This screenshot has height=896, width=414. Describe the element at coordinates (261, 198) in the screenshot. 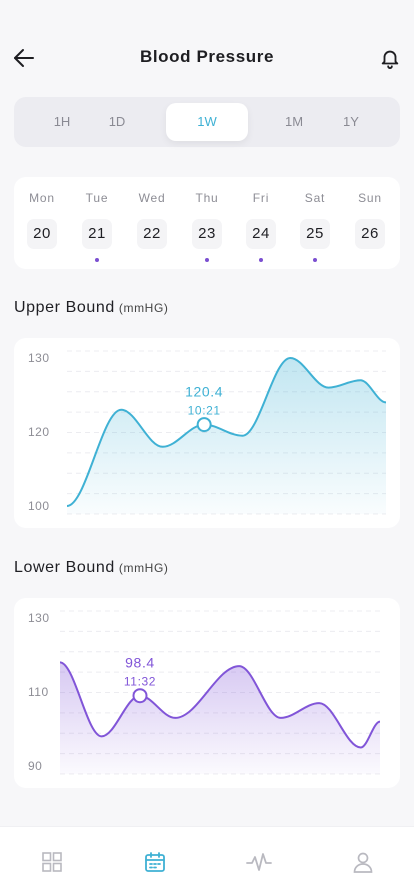

I see `day-name: Fri` at that location.